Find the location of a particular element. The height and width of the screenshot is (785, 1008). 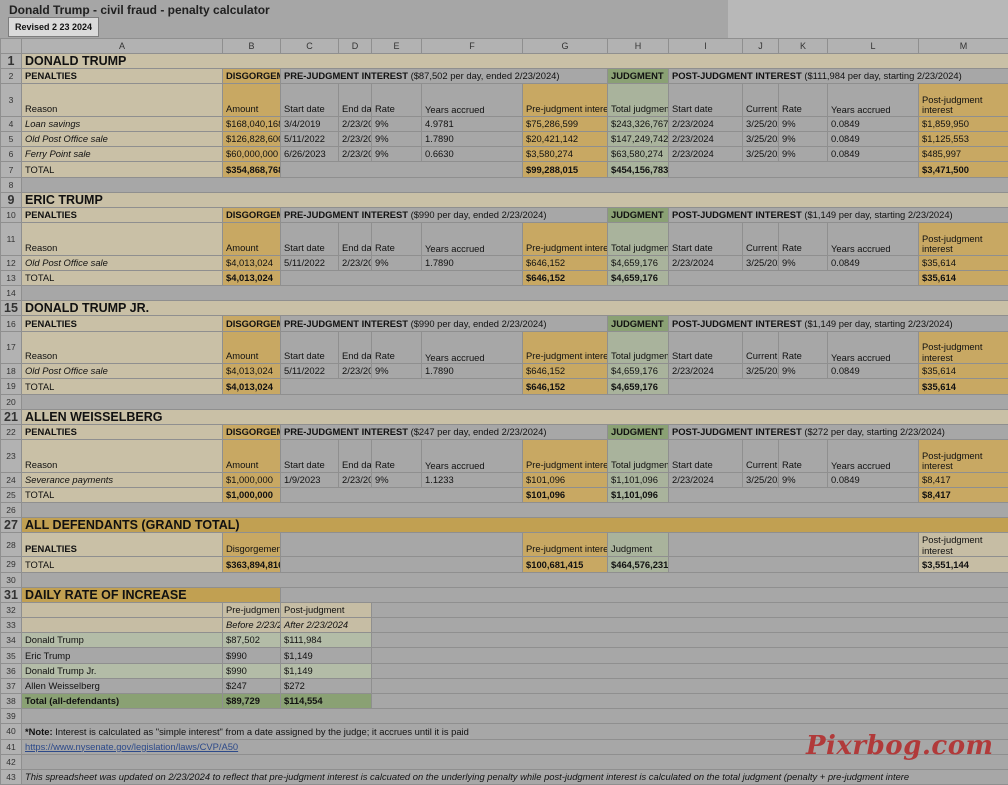

column-header-b: B is located at coordinates (252, 46).